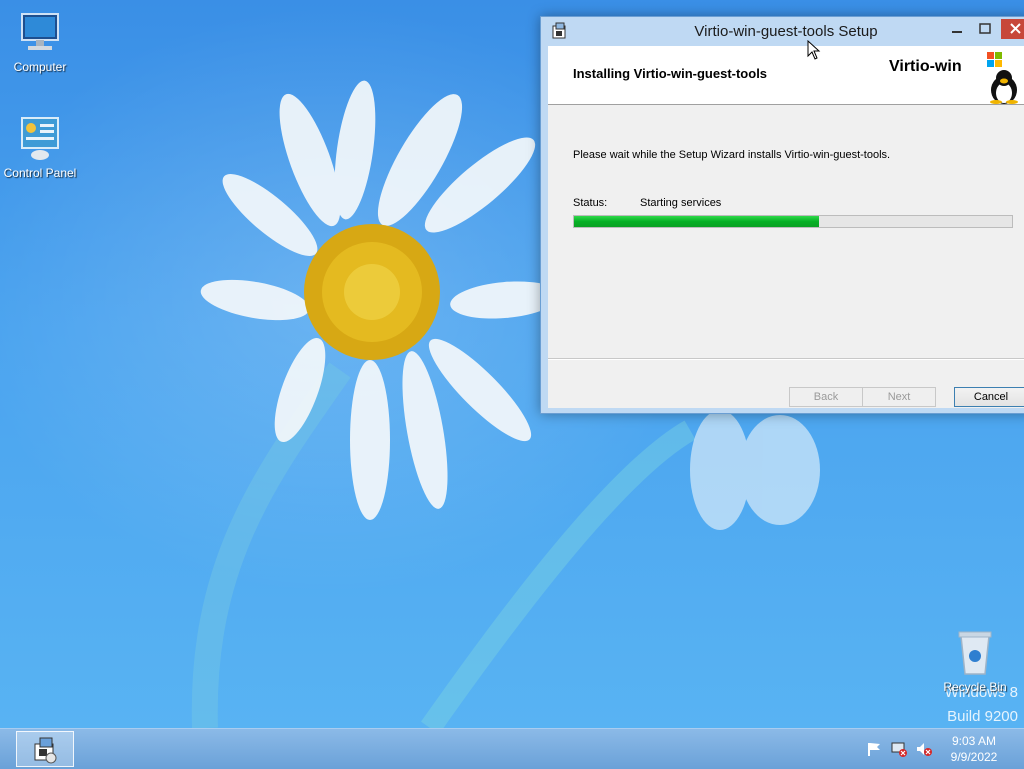  I want to click on page-title: Installing Virtio-win-guest-tools, so click(670, 73).